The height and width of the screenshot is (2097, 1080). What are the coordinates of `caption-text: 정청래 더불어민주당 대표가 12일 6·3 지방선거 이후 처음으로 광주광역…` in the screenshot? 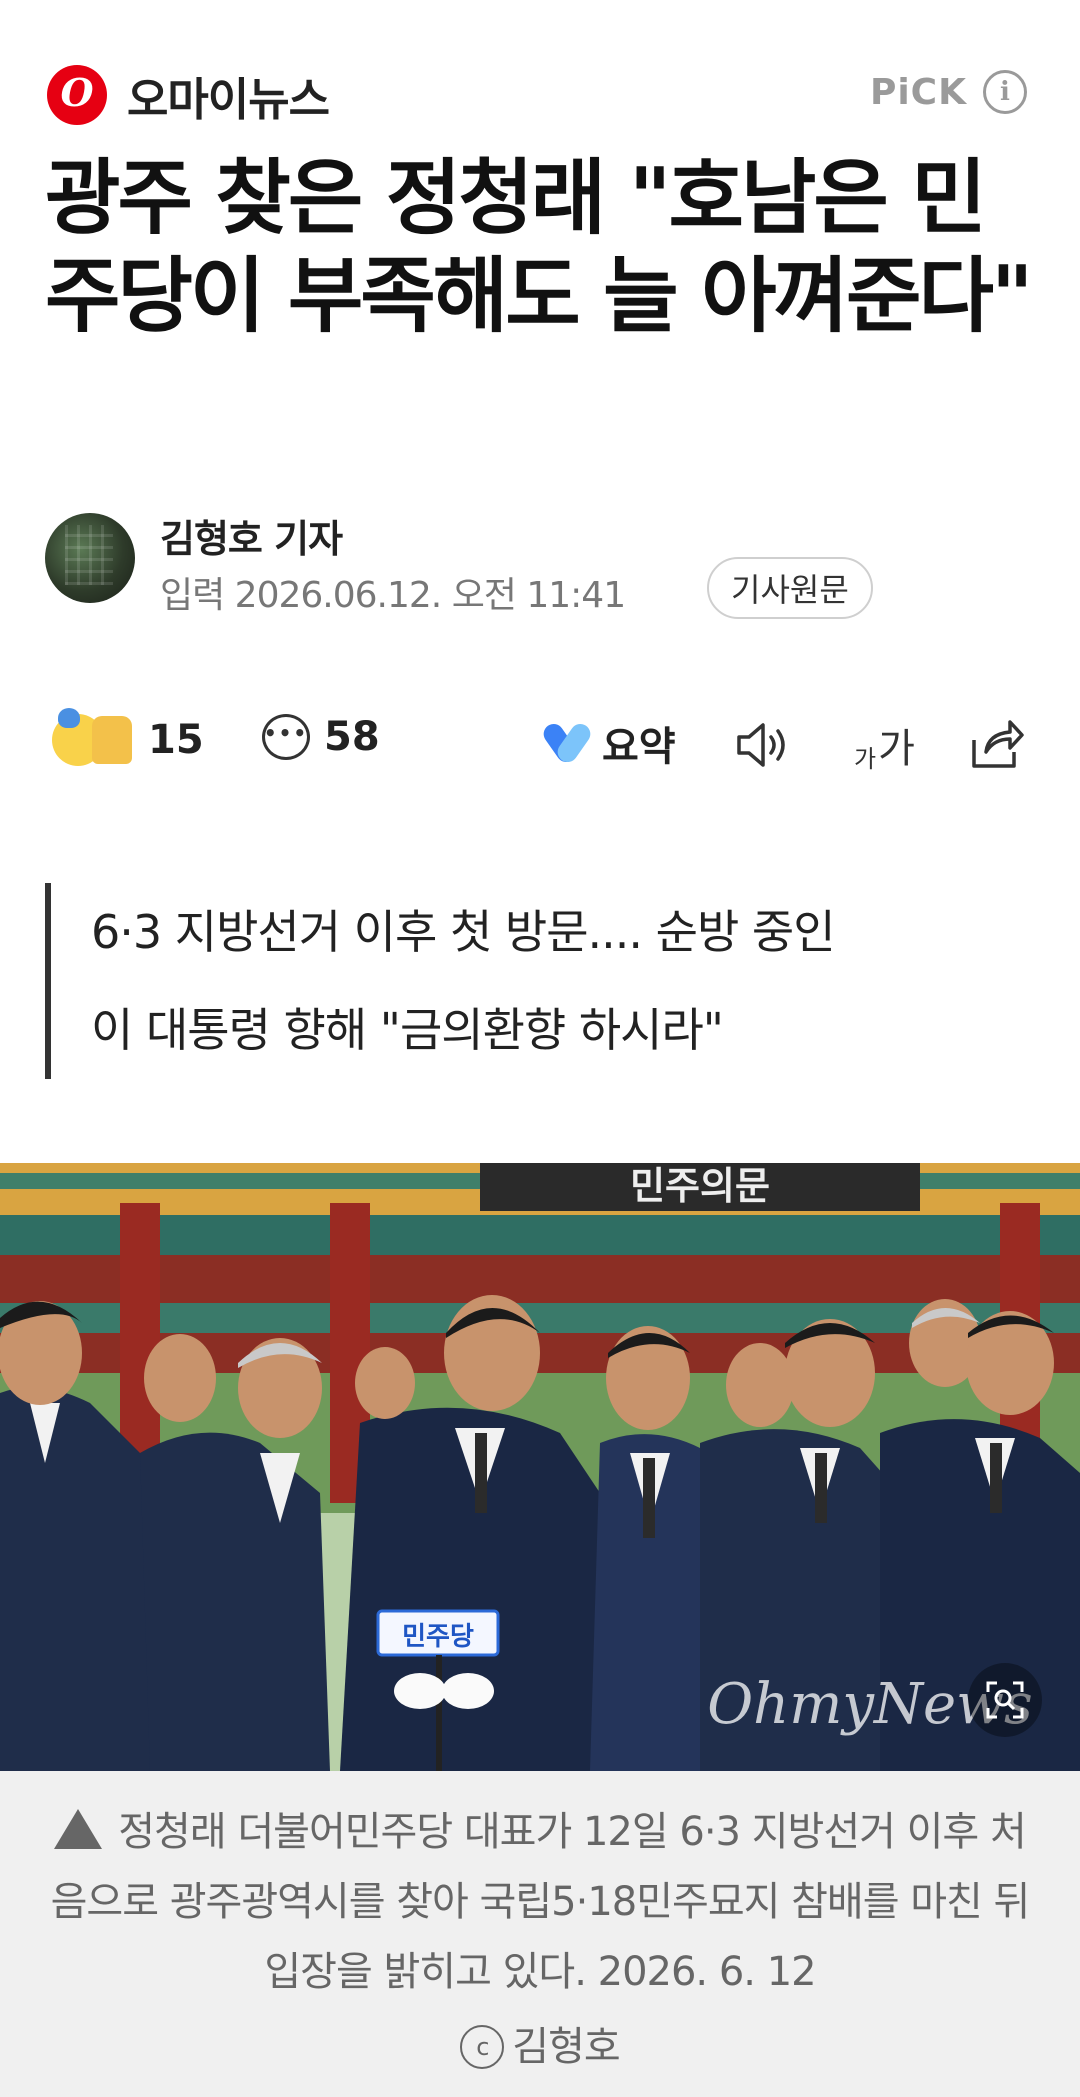 It's located at (540, 1902).